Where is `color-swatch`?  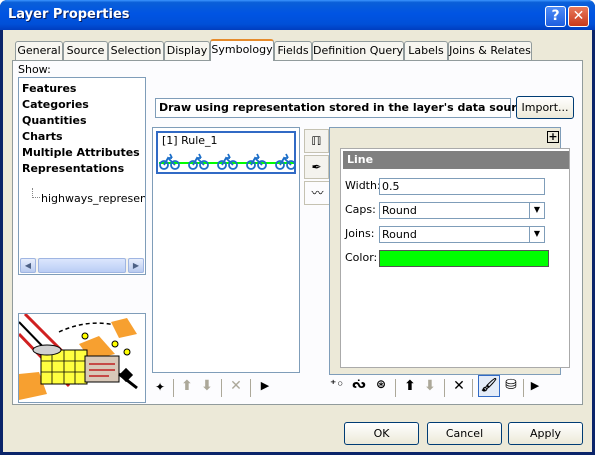 color-swatch is located at coordinates (464, 258).